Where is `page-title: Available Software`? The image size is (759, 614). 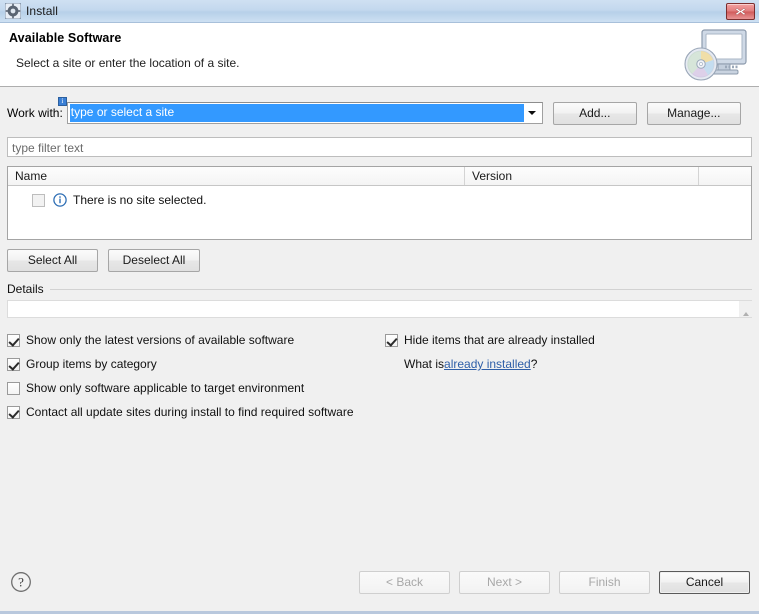 page-title: Available Software is located at coordinates (65, 38).